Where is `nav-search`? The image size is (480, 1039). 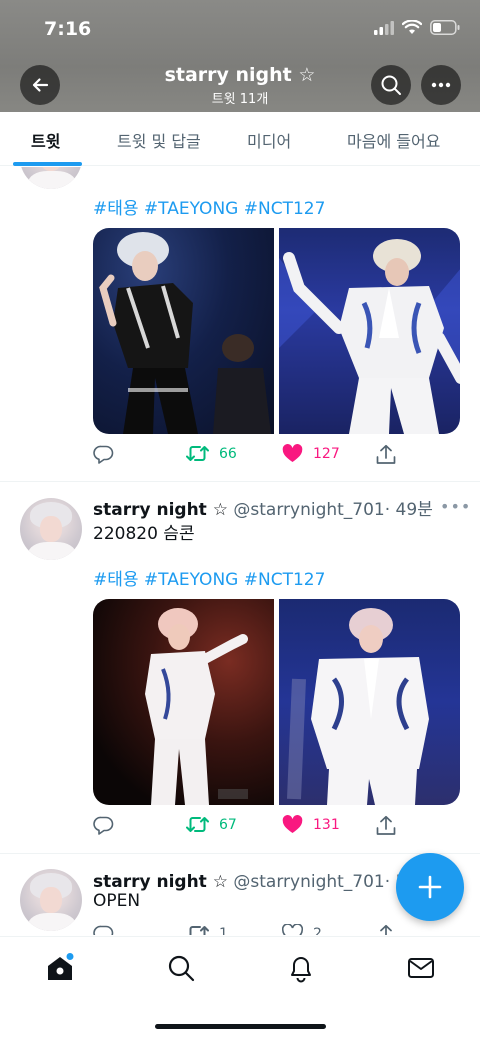
nav-search is located at coordinates (181, 968).